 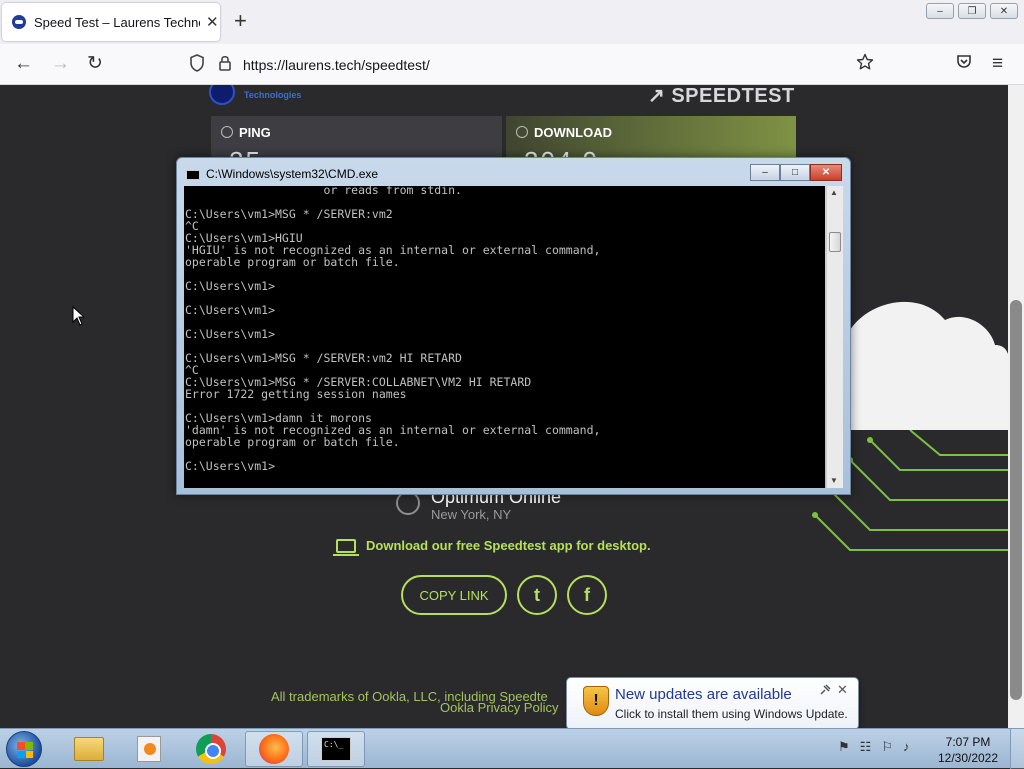 What do you see at coordinates (842, 690) in the screenshot?
I see `notification-close-icon: ✕` at bounding box center [842, 690].